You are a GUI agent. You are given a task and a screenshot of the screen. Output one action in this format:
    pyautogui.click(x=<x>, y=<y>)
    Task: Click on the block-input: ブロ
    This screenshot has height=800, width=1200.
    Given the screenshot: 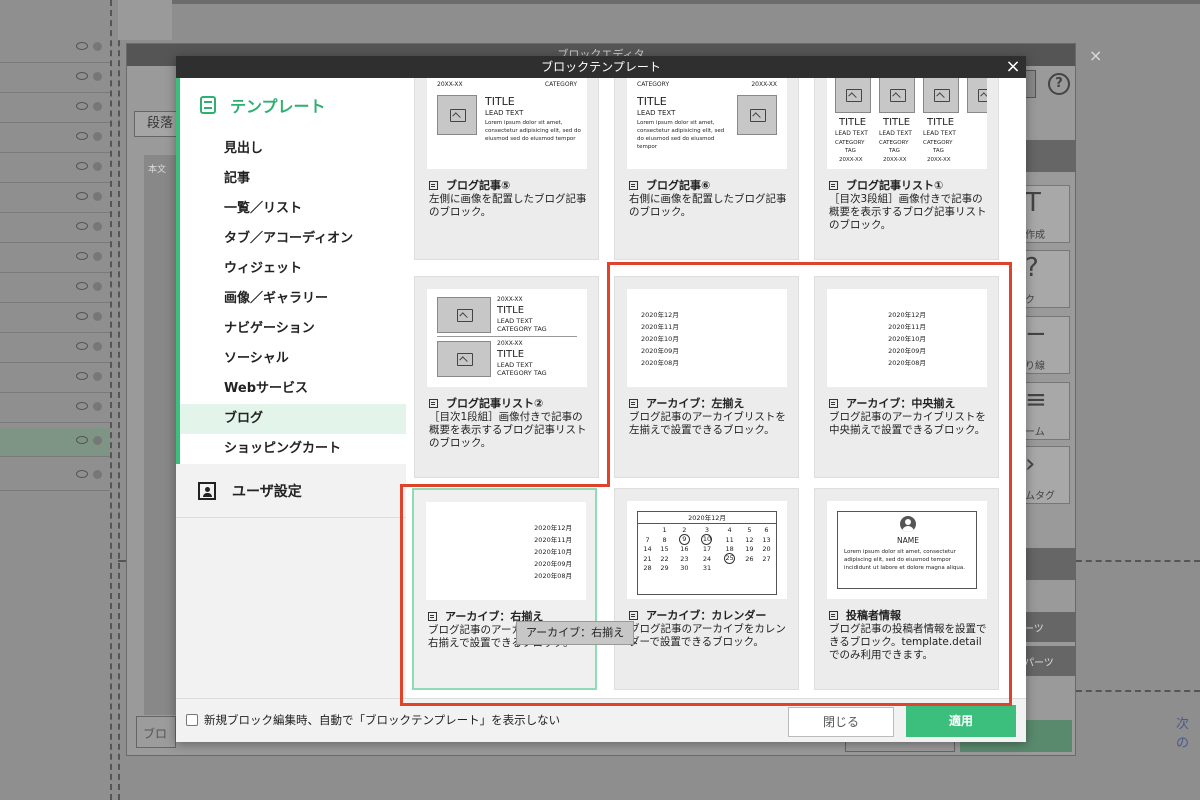 What is the action you would take?
    pyautogui.click(x=156, y=732)
    